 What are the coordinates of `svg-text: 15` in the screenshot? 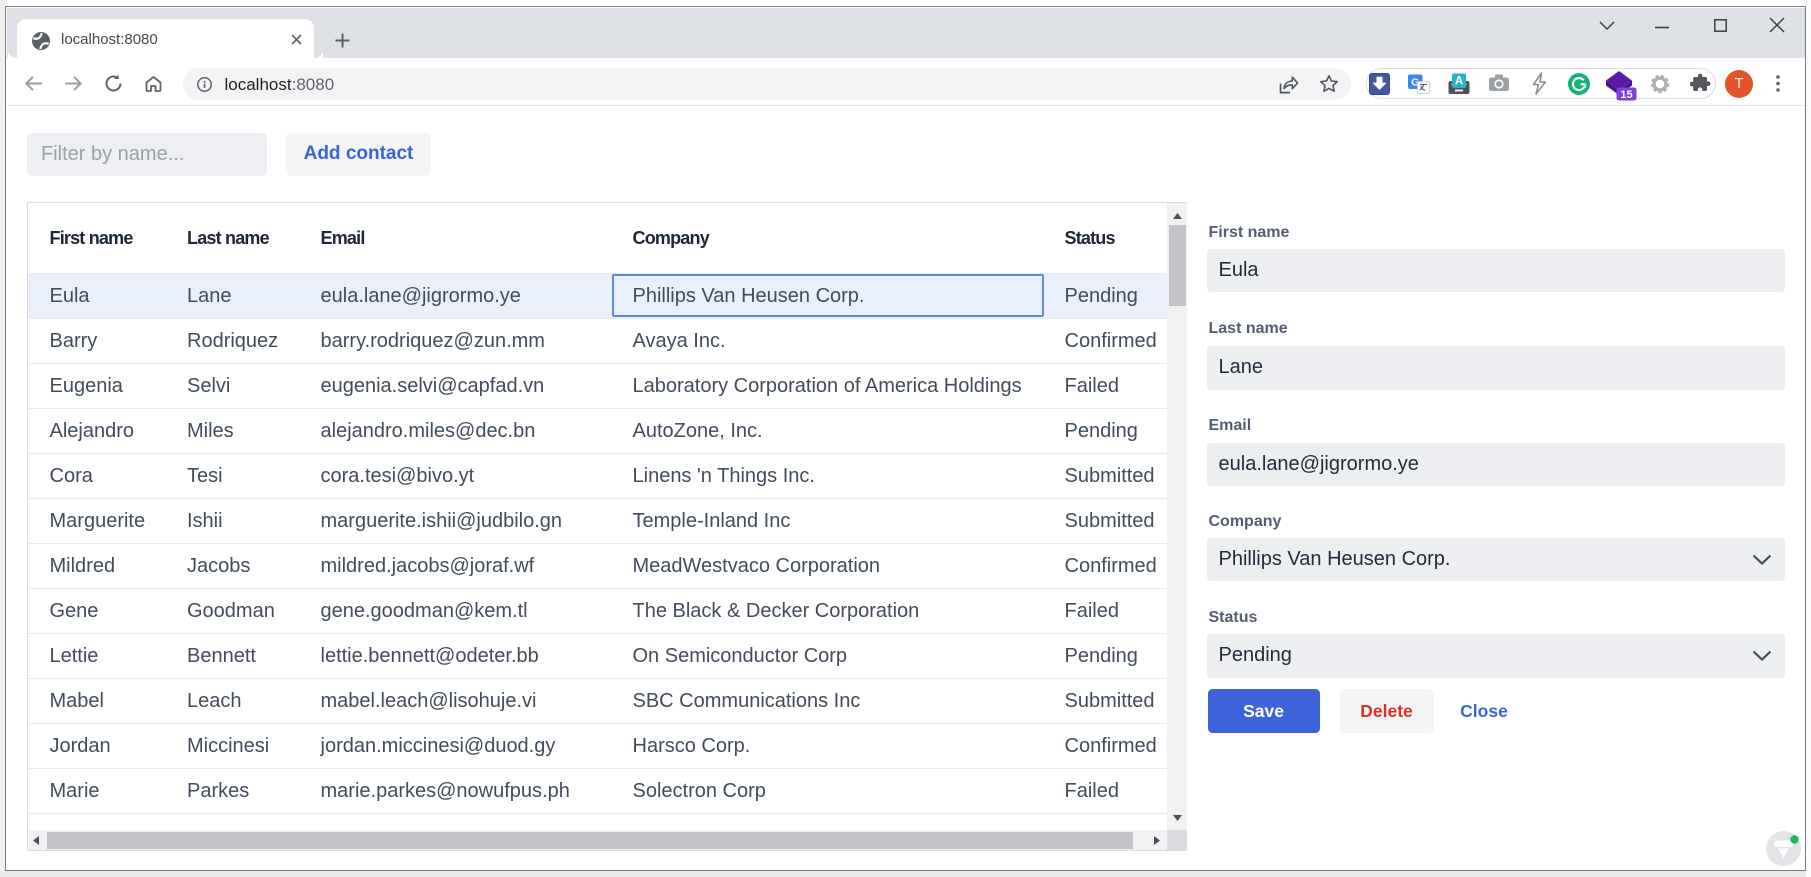 It's located at (1626, 95).